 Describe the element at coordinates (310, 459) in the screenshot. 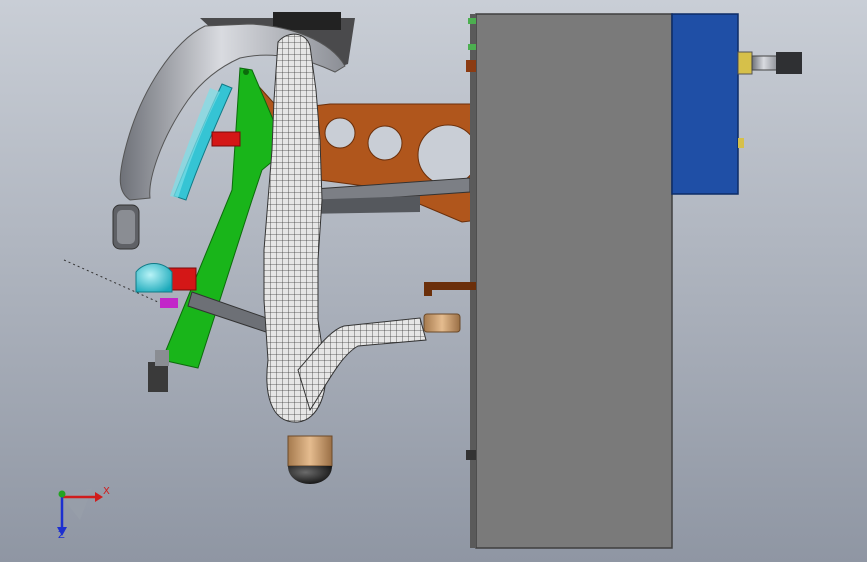

I see `bottom-tool` at that location.